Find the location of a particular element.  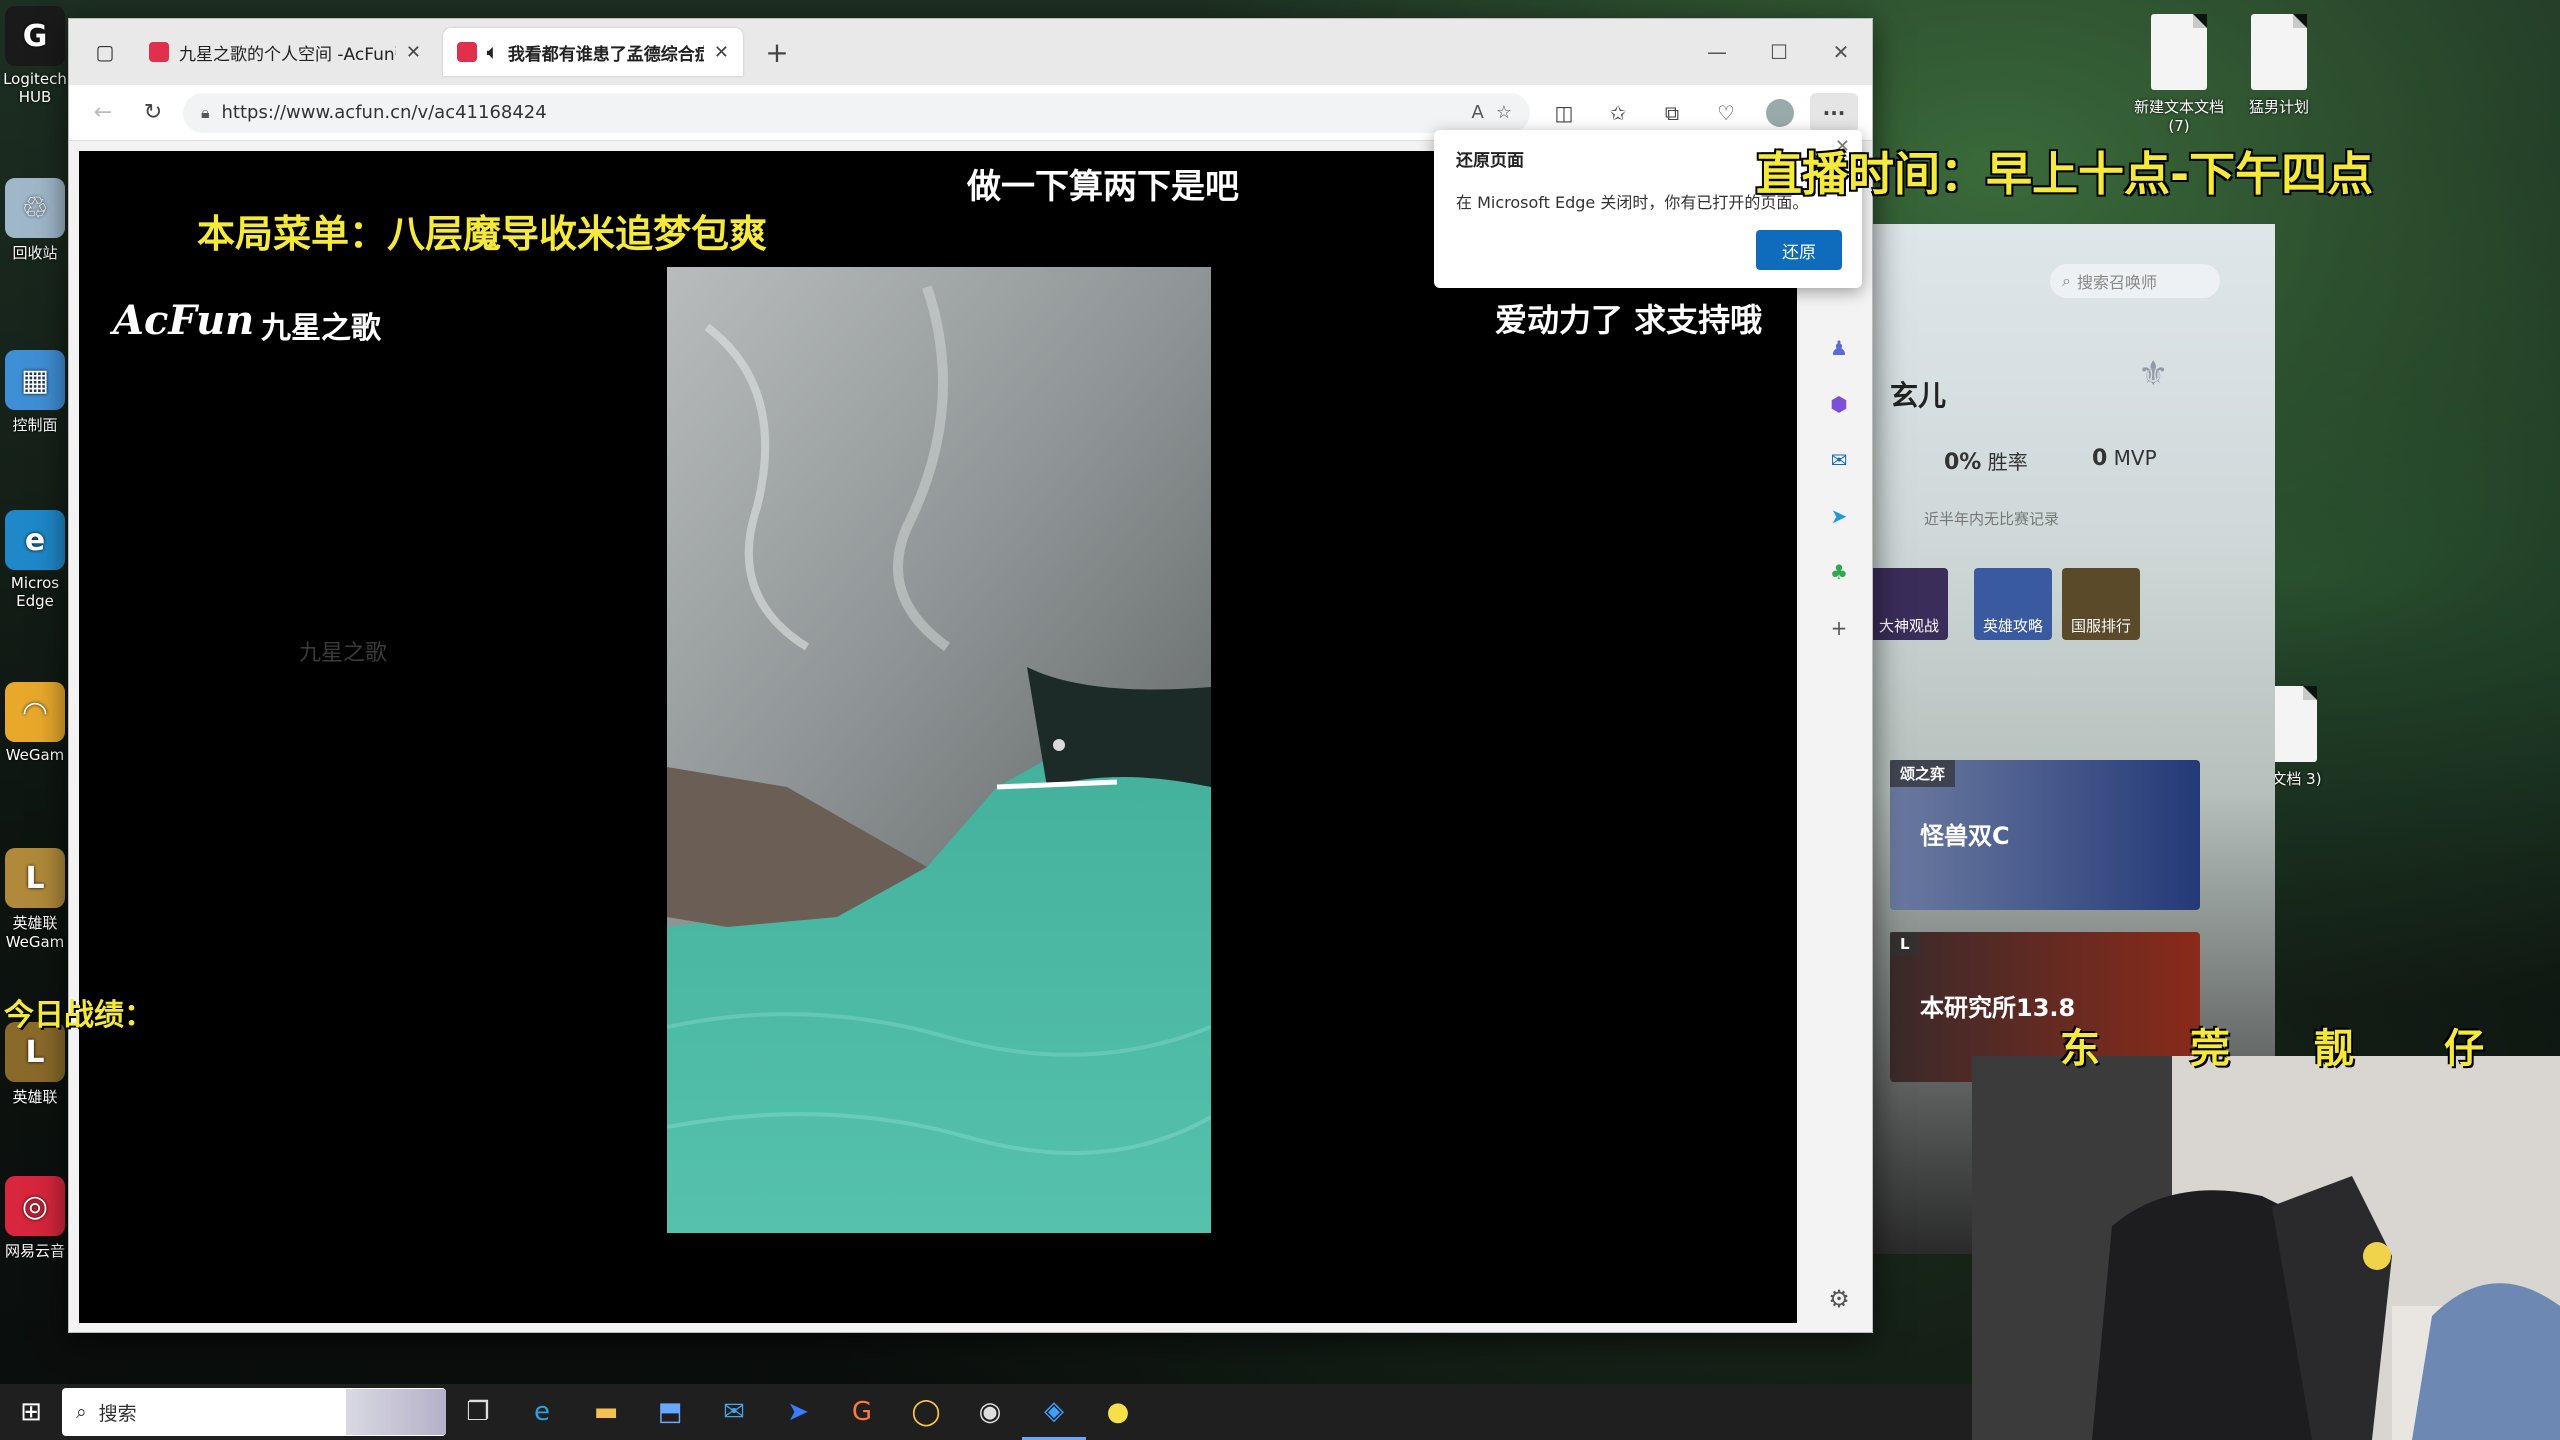

desktop-file-new-text: 新建文本文档 (7) is located at coordinates (2179, 74).